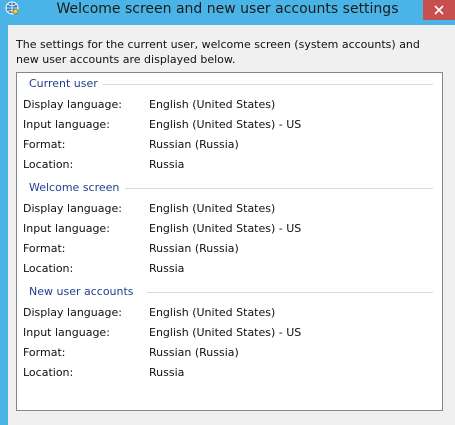 The width and height of the screenshot is (455, 425). I want to click on section-header-new-user-accounts: New user accounts, so click(81, 291).